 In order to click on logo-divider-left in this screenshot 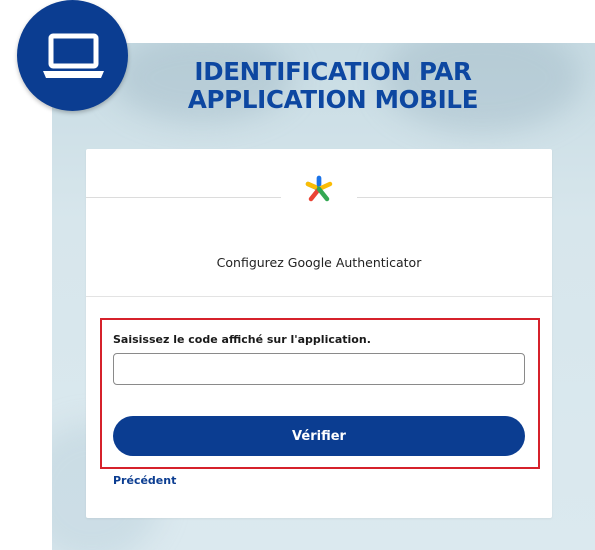, I will do `click(183, 197)`.